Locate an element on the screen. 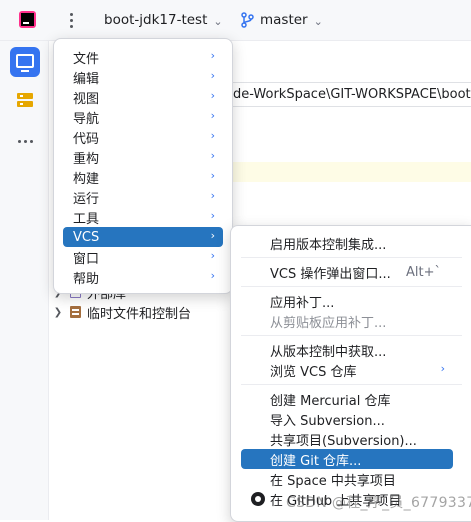  project-monitor-icon is located at coordinates (25, 63).